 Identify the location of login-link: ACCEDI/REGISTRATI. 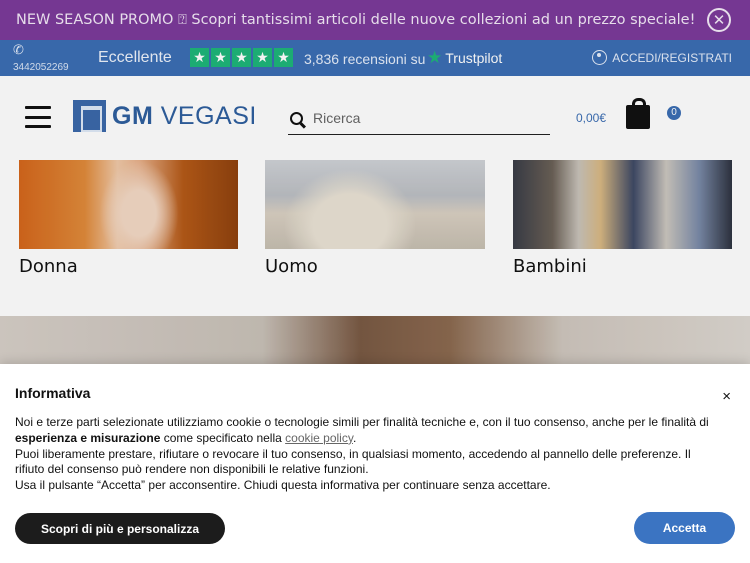
(662, 57).